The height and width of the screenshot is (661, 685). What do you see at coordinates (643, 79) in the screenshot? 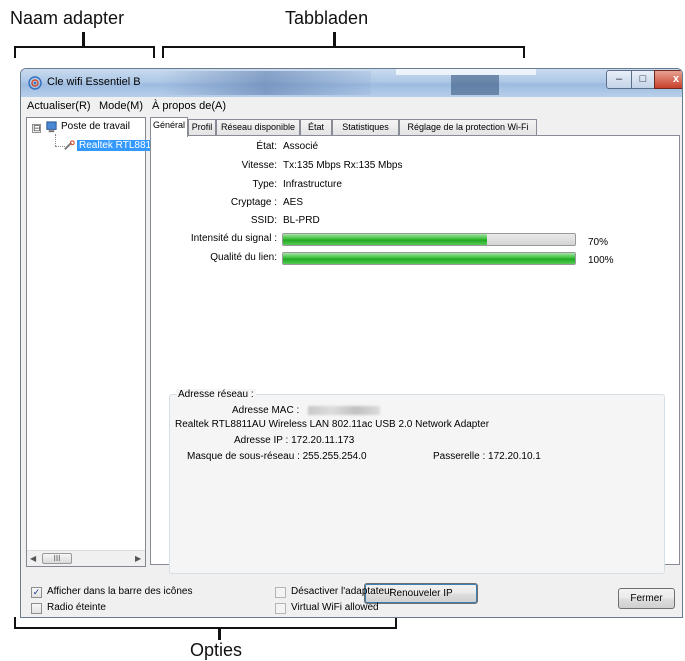
I see `maximize-button: □` at bounding box center [643, 79].